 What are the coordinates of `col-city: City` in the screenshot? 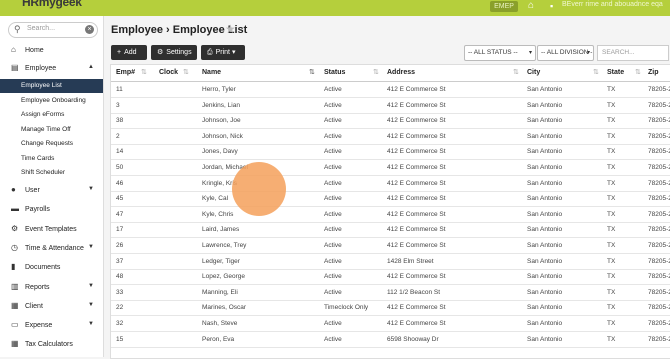 It's located at (533, 72).